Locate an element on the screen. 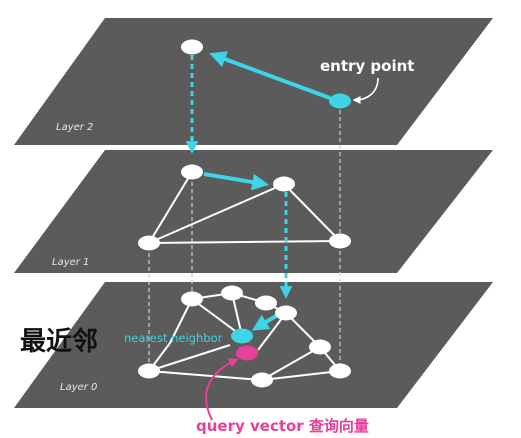 This screenshot has width=521, height=438. layer-0-label: Layer 0 is located at coordinates (78, 387).